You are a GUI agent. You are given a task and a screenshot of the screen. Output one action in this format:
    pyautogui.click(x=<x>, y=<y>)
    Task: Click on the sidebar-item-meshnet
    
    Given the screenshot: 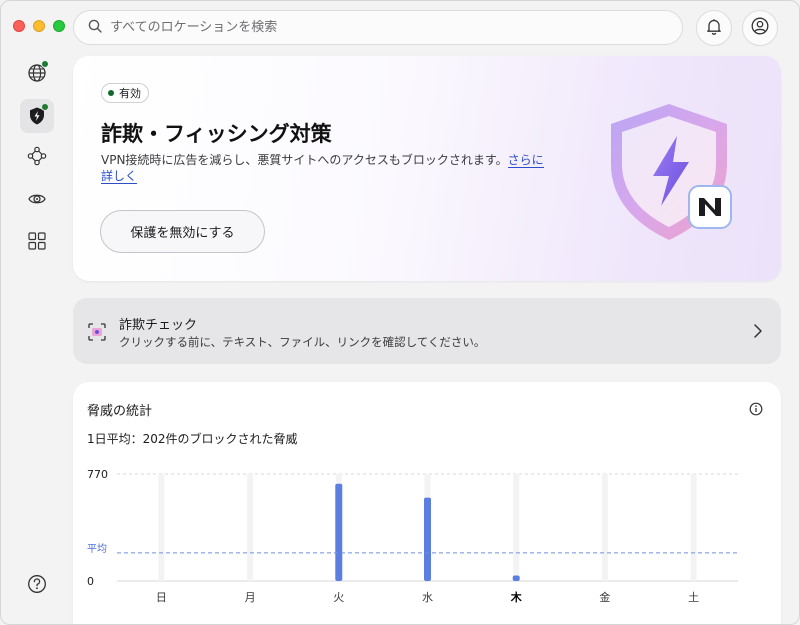 What is the action you would take?
    pyautogui.click(x=37, y=158)
    